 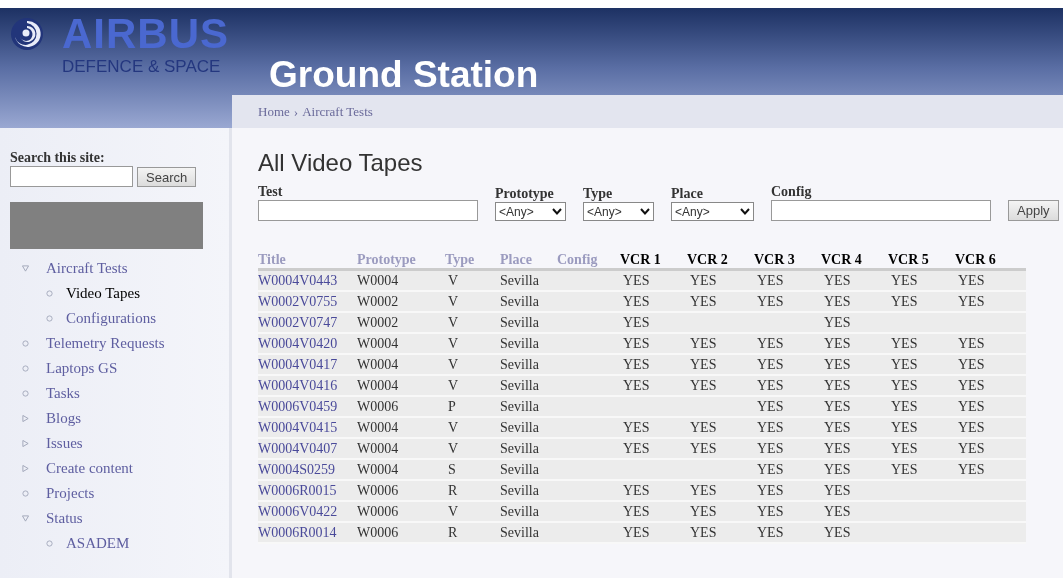 I want to click on column-header: VCR 2, so click(x=707, y=259).